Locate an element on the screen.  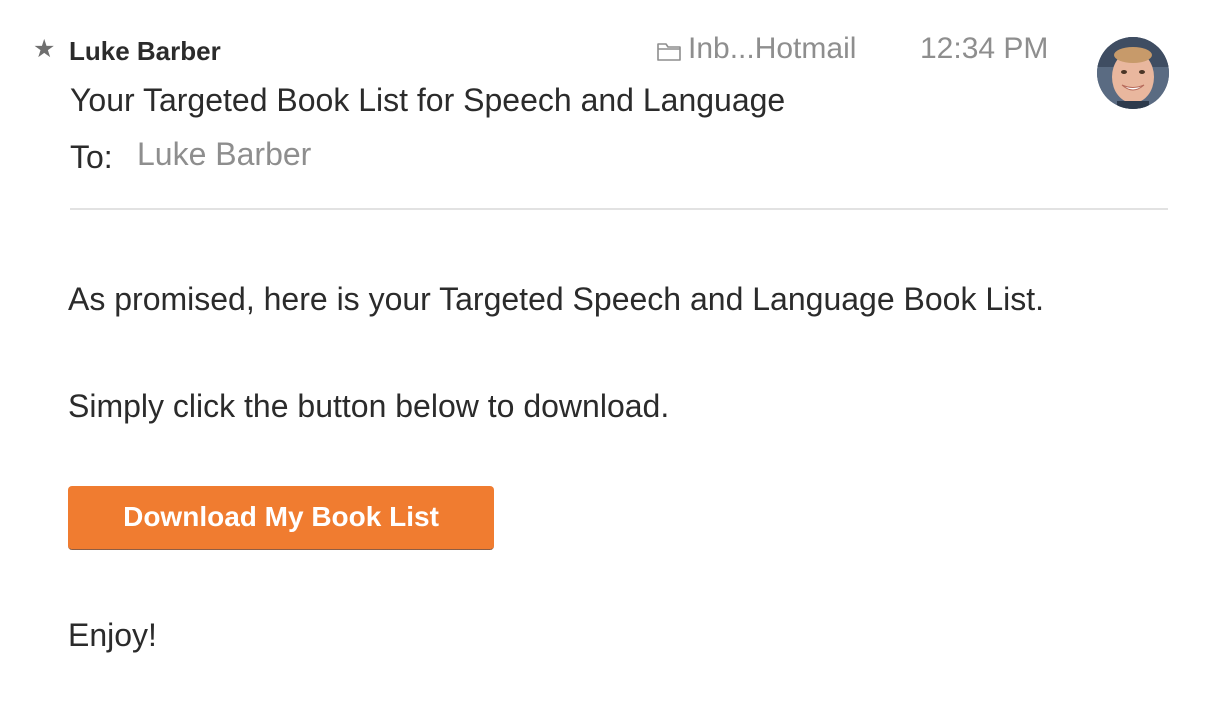
mailbox-label: Inb...Hotmail is located at coordinates (772, 48).